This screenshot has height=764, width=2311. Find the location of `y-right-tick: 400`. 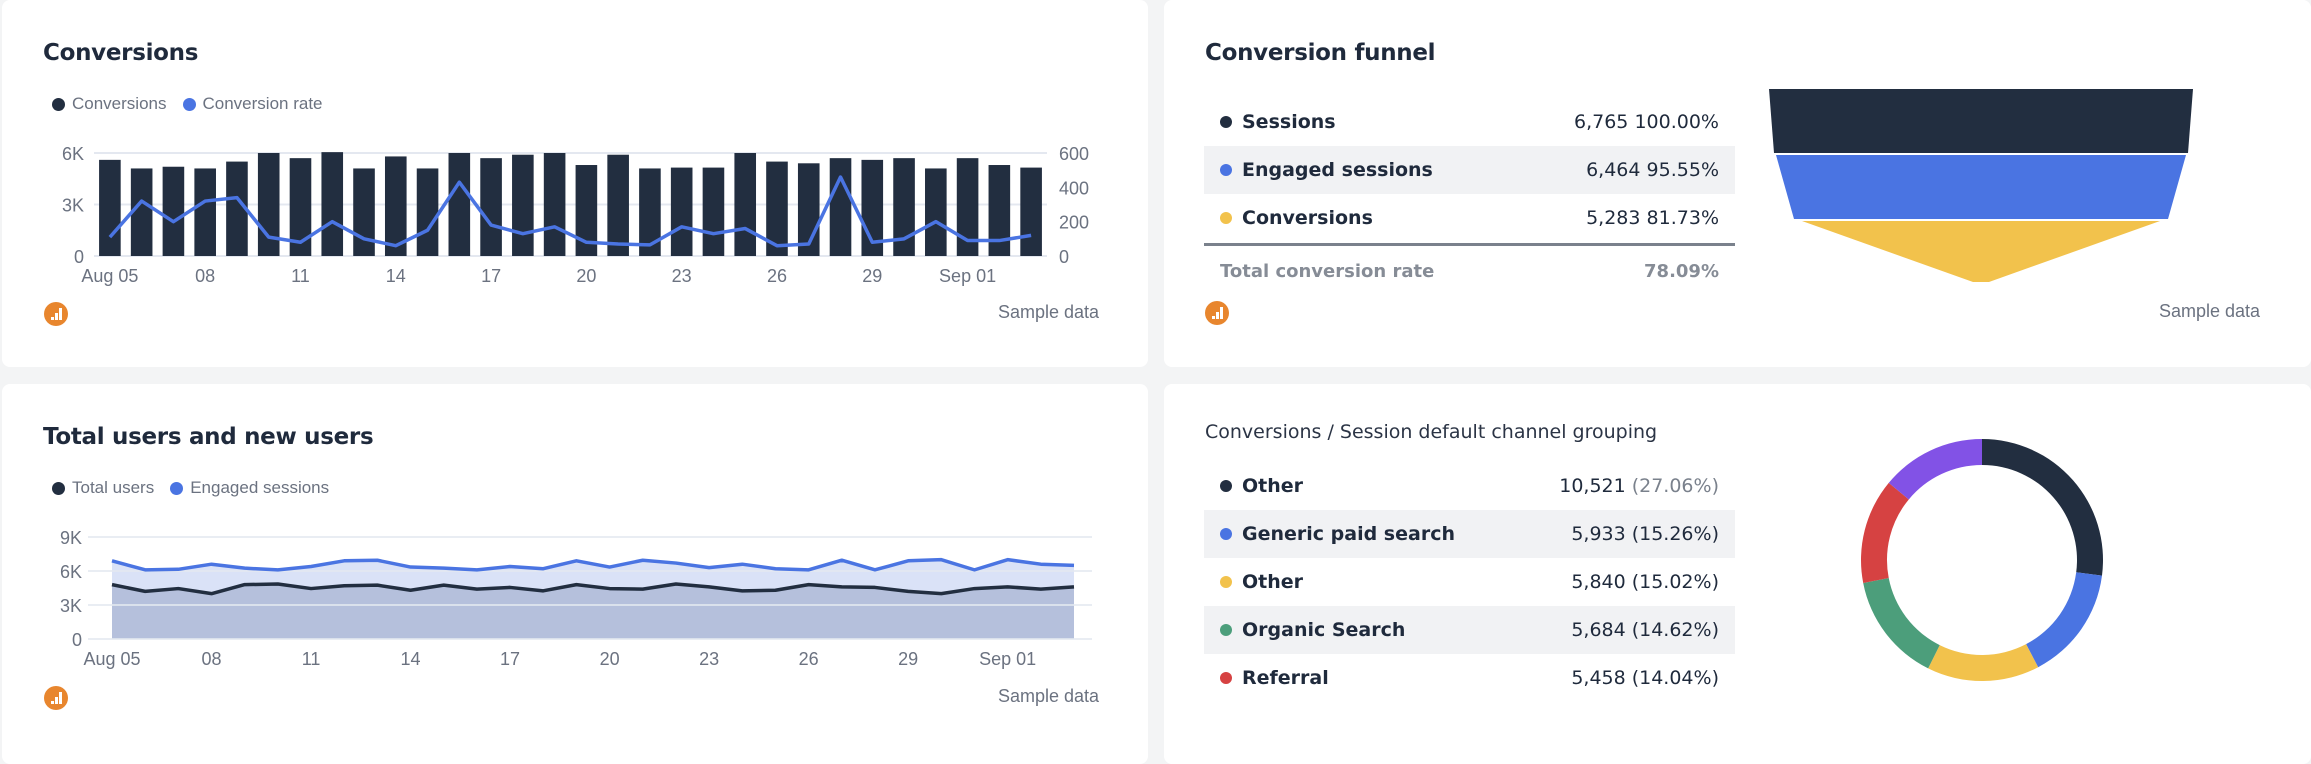

y-right-tick: 400 is located at coordinates (1074, 188).